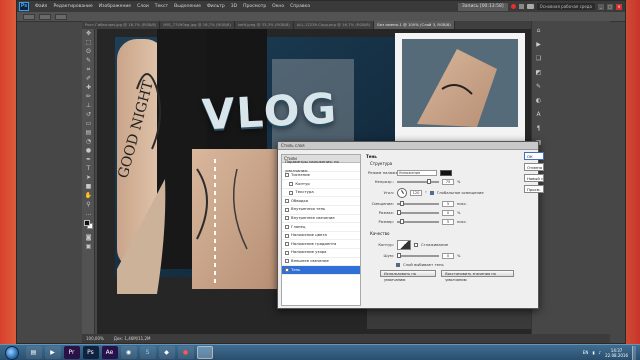  Describe the element at coordinates (600, 352) in the screenshot. I see `volume-icon: ♪` at that location.